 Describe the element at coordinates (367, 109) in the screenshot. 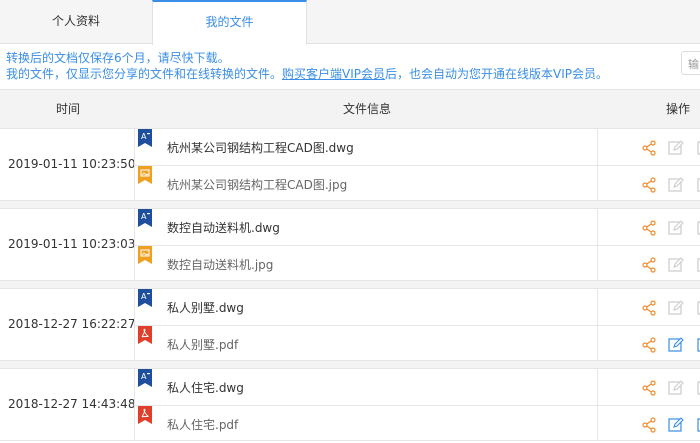

I see `header-file-info: 文件信息` at that location.